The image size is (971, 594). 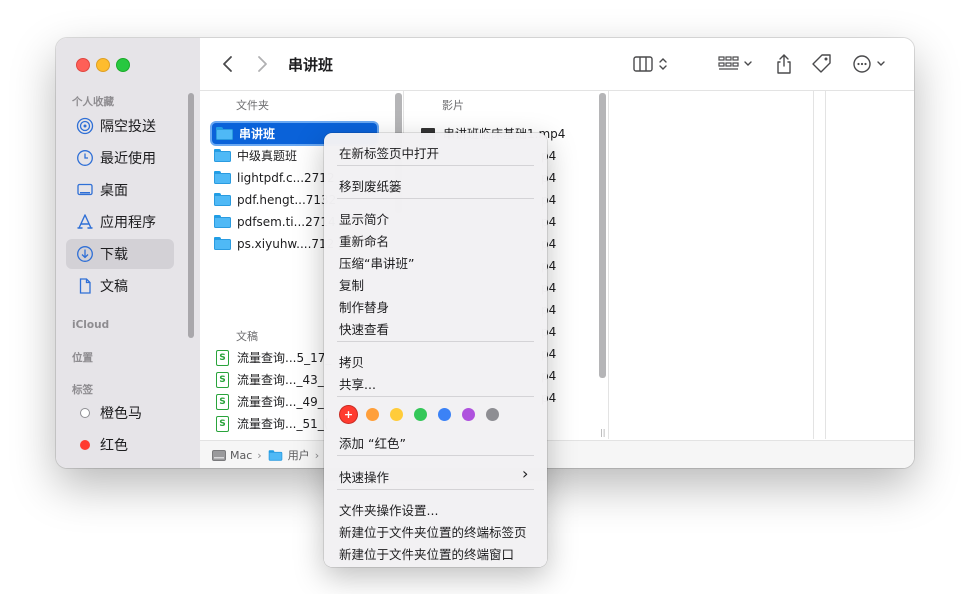 I want to click on path-segment-mac: Mac, so click(x=232, y=455).